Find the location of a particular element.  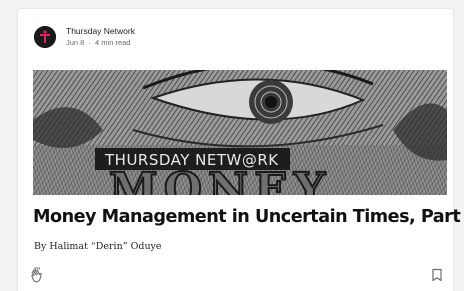

hero-money-text: MONEY is located at coordinates (220, 179).